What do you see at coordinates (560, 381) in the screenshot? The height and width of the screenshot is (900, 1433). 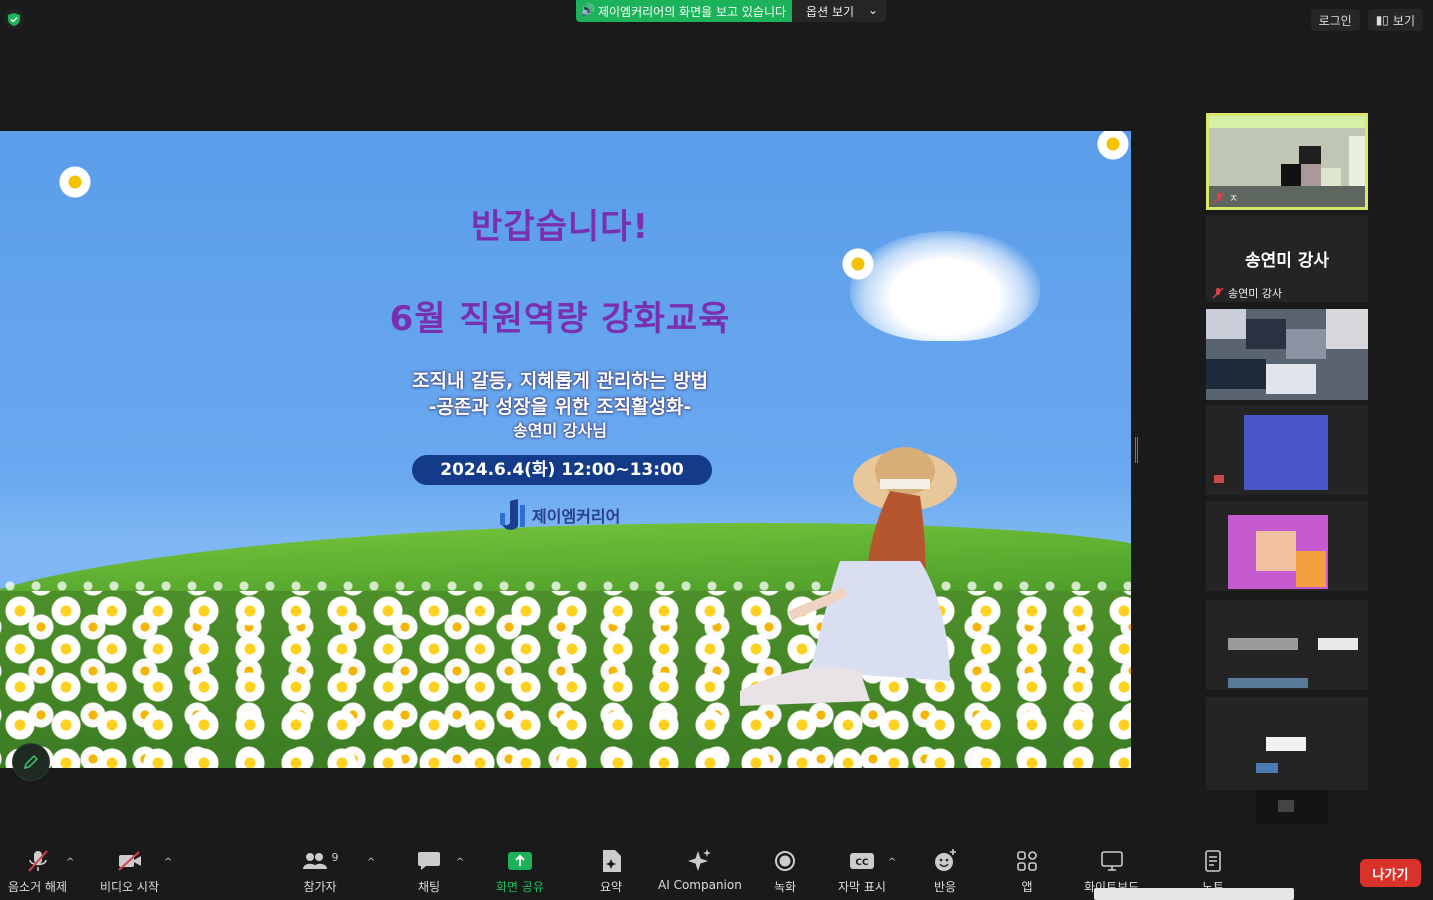 I see `slide-subtitle-1: 조직내 갈등, 지혜롭게 관리하는 방법` at bounding box center [560, 381].